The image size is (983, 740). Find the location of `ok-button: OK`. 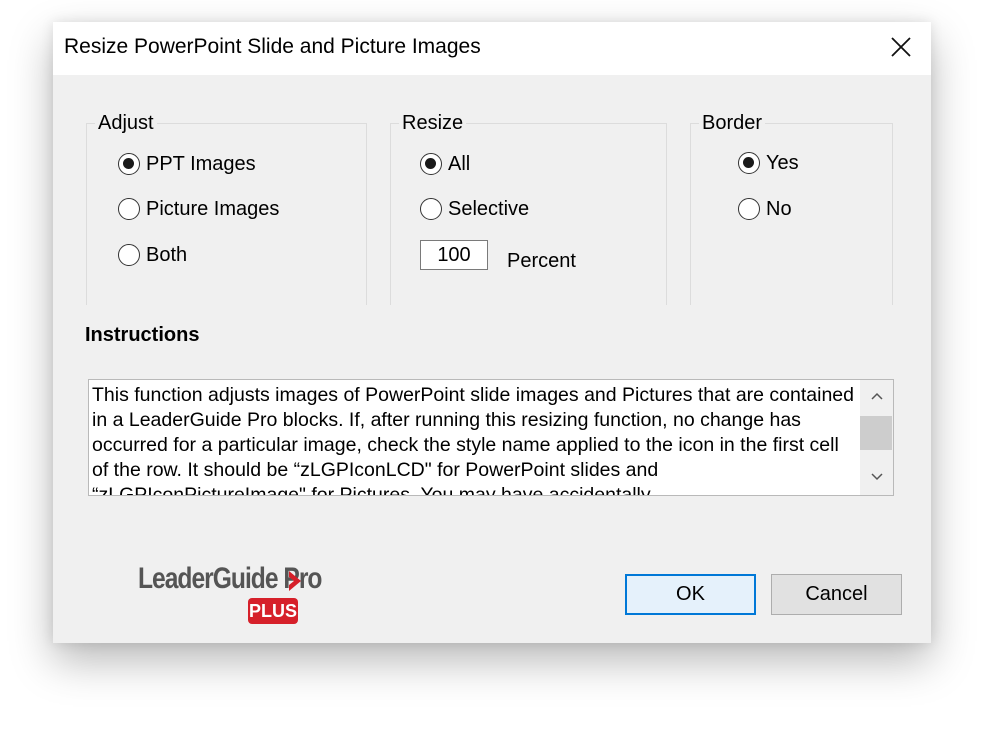

ok-button: OK is located at coordinates (690, 594).